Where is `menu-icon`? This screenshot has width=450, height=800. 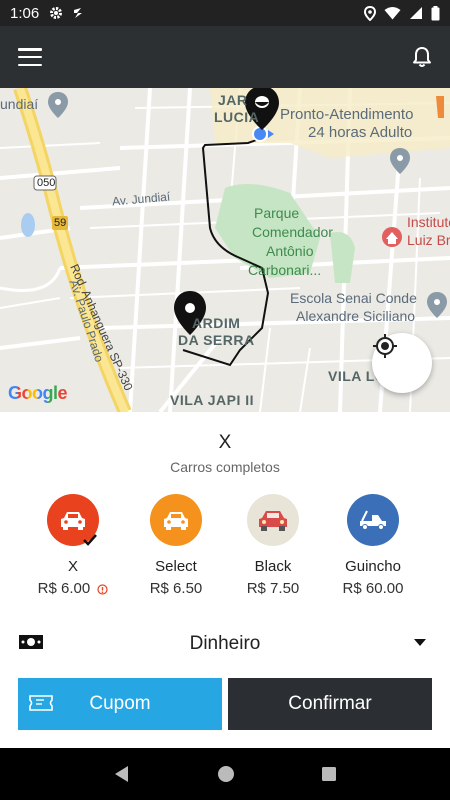
menu-icon is located at coordinates (30, 57).